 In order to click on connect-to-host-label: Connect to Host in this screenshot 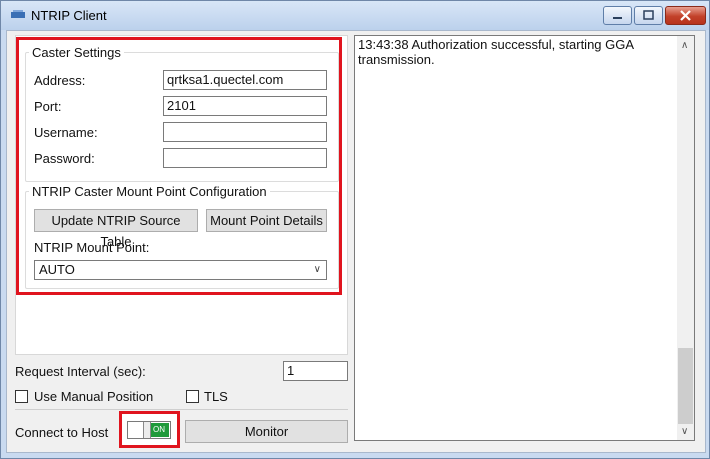, I will do `click(62, 432)`.